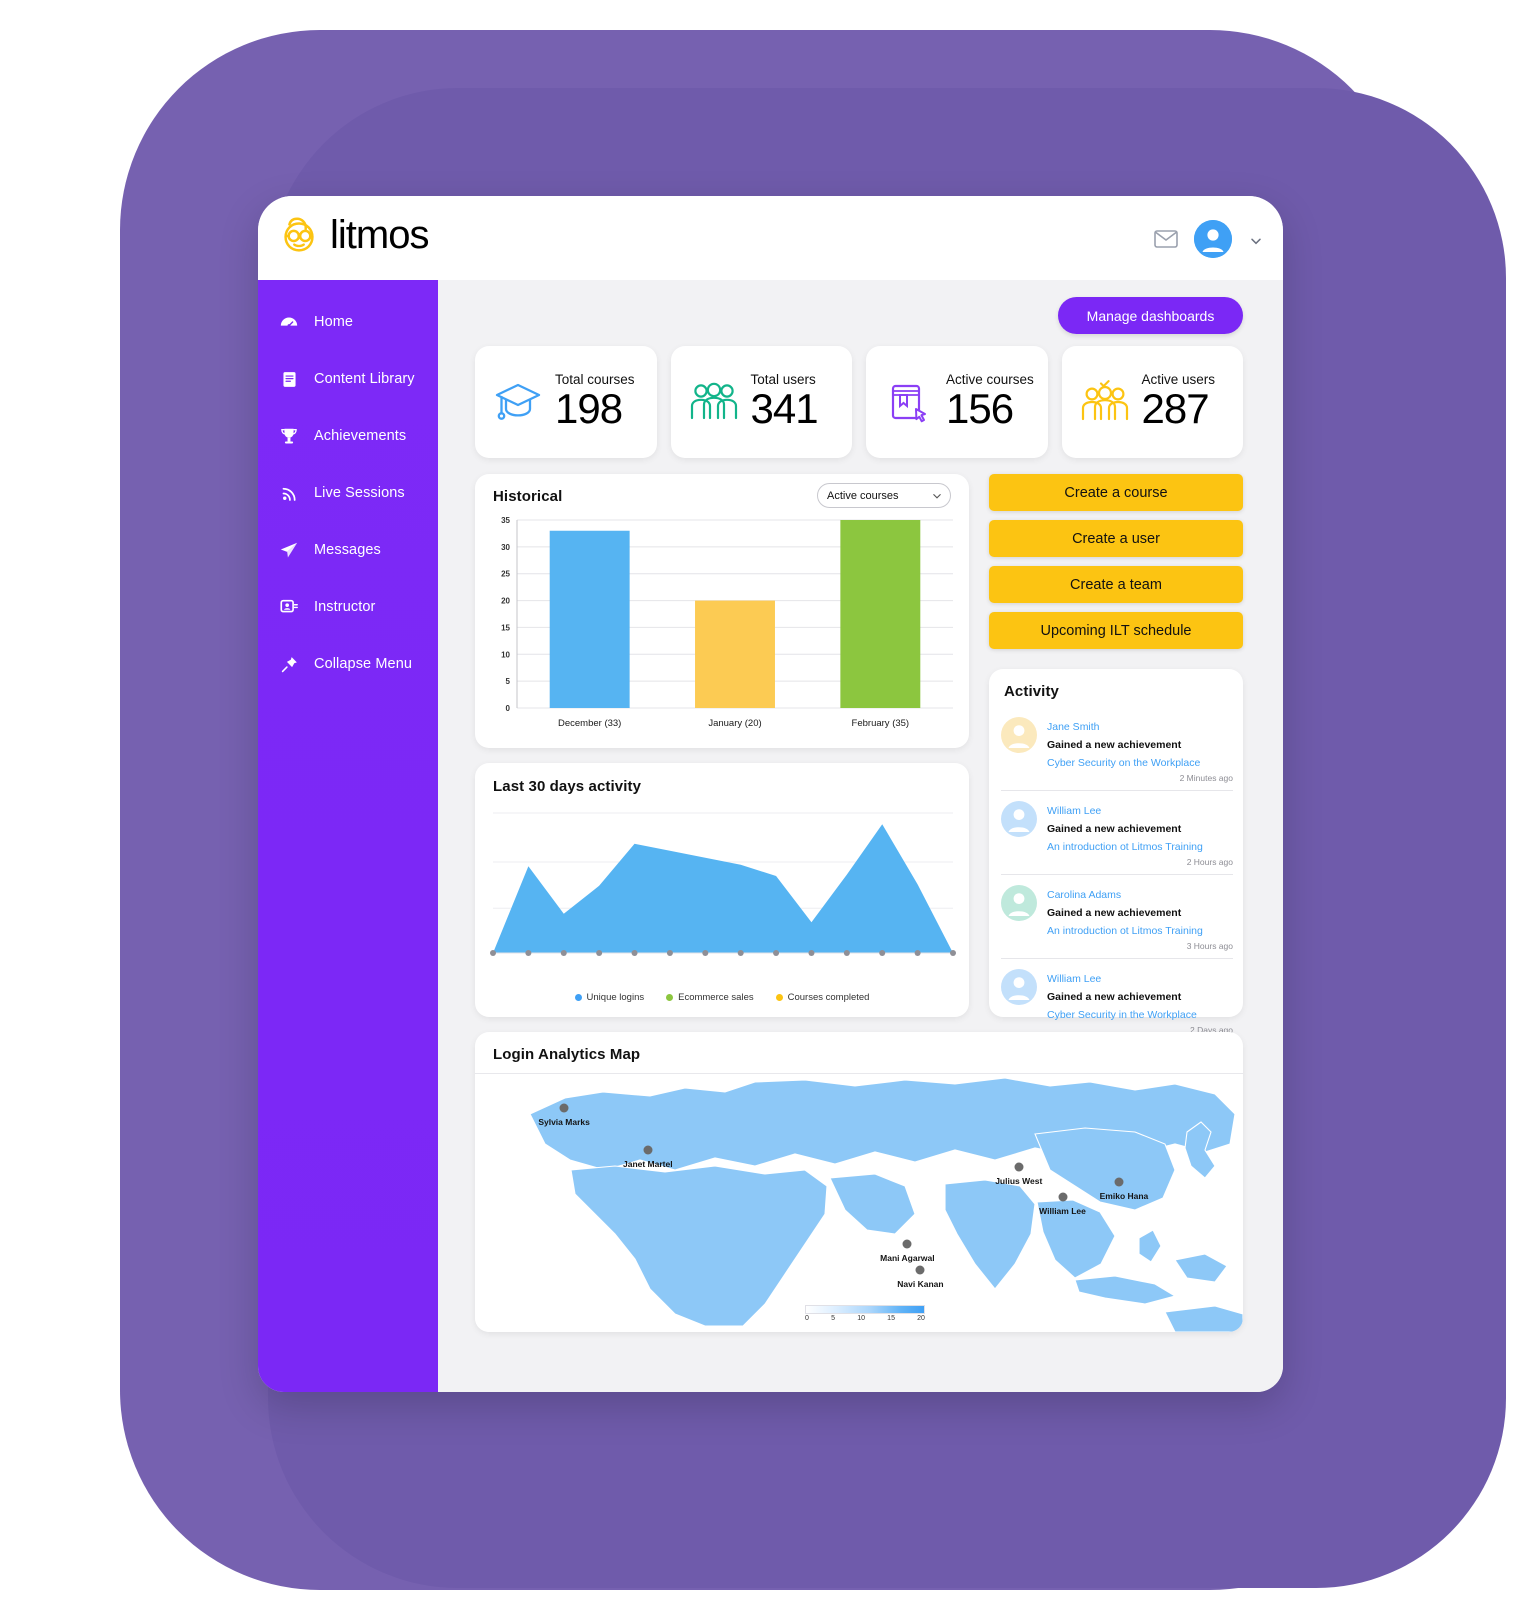  What do you see at coordinates (822, 997) in the screenshot?
I see `legend-entry-courses-completed: Courses completed` at bounding box center [822, 997].